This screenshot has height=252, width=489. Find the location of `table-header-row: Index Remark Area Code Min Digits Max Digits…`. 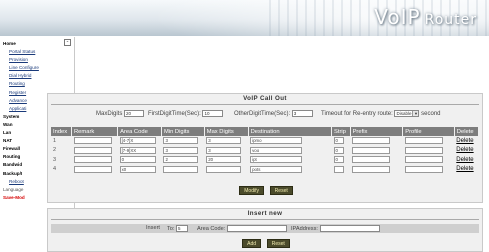

table-header-row: Index Remark Area Code Min Digits Max Digits… is located at coordinates (265, 131).